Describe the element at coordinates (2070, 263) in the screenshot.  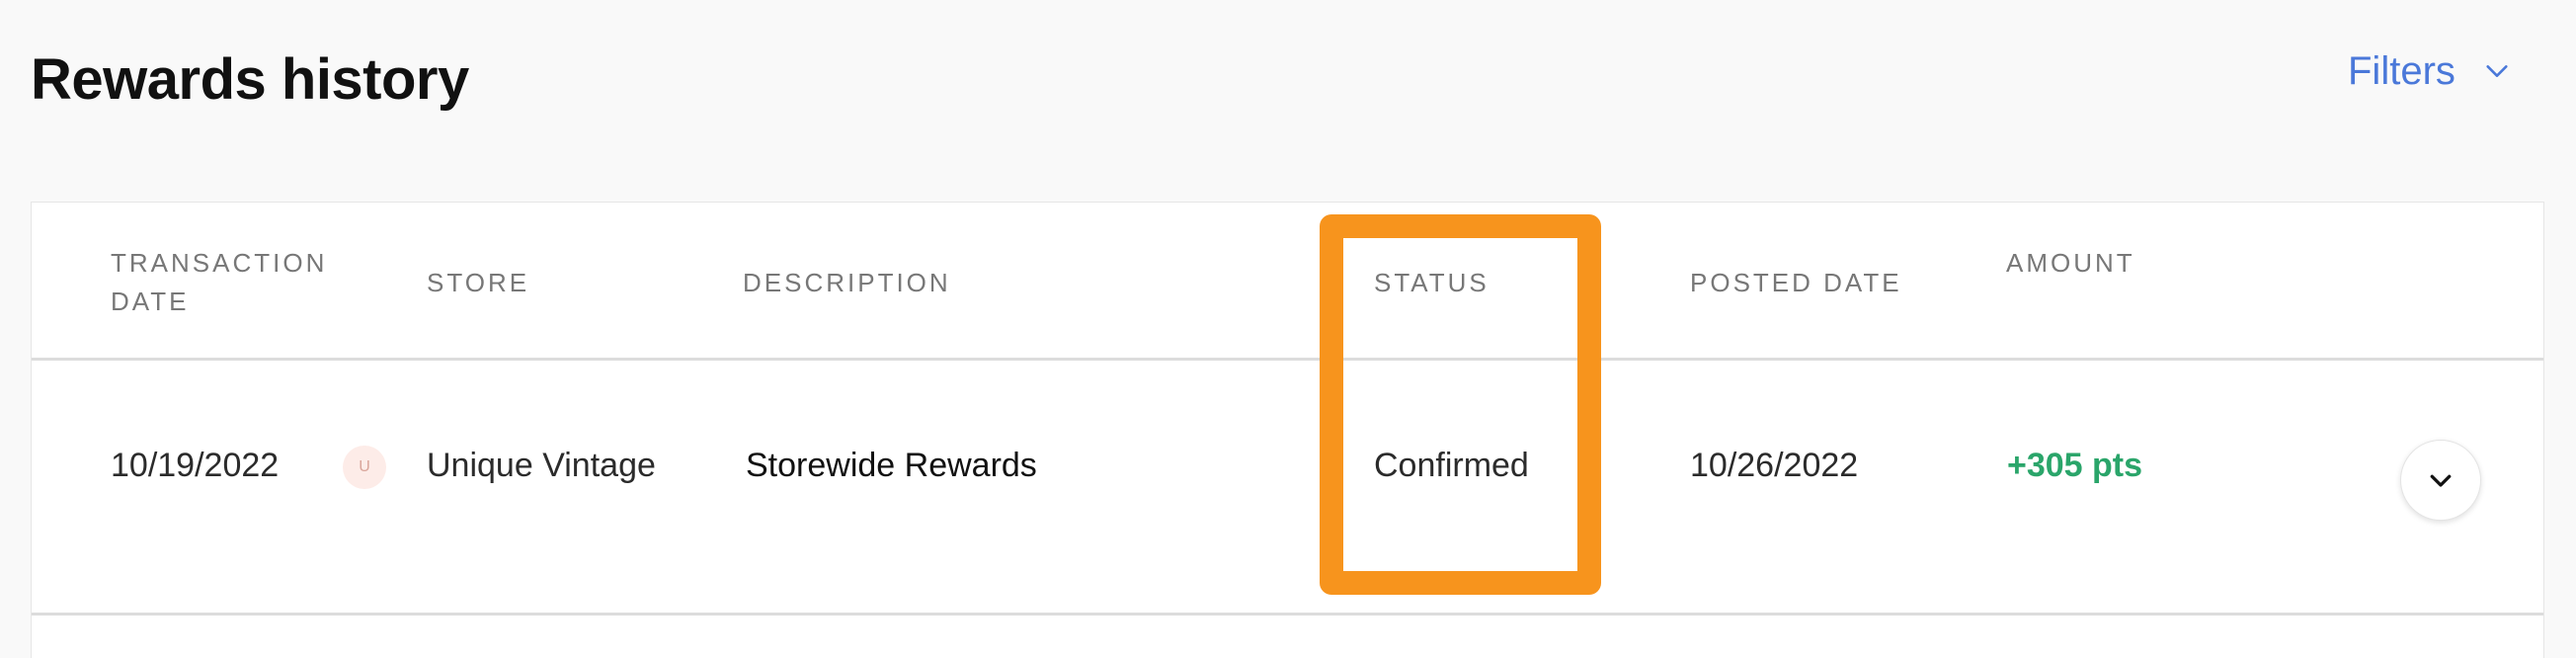
I see `header-amount: AMOUNT` at that location.